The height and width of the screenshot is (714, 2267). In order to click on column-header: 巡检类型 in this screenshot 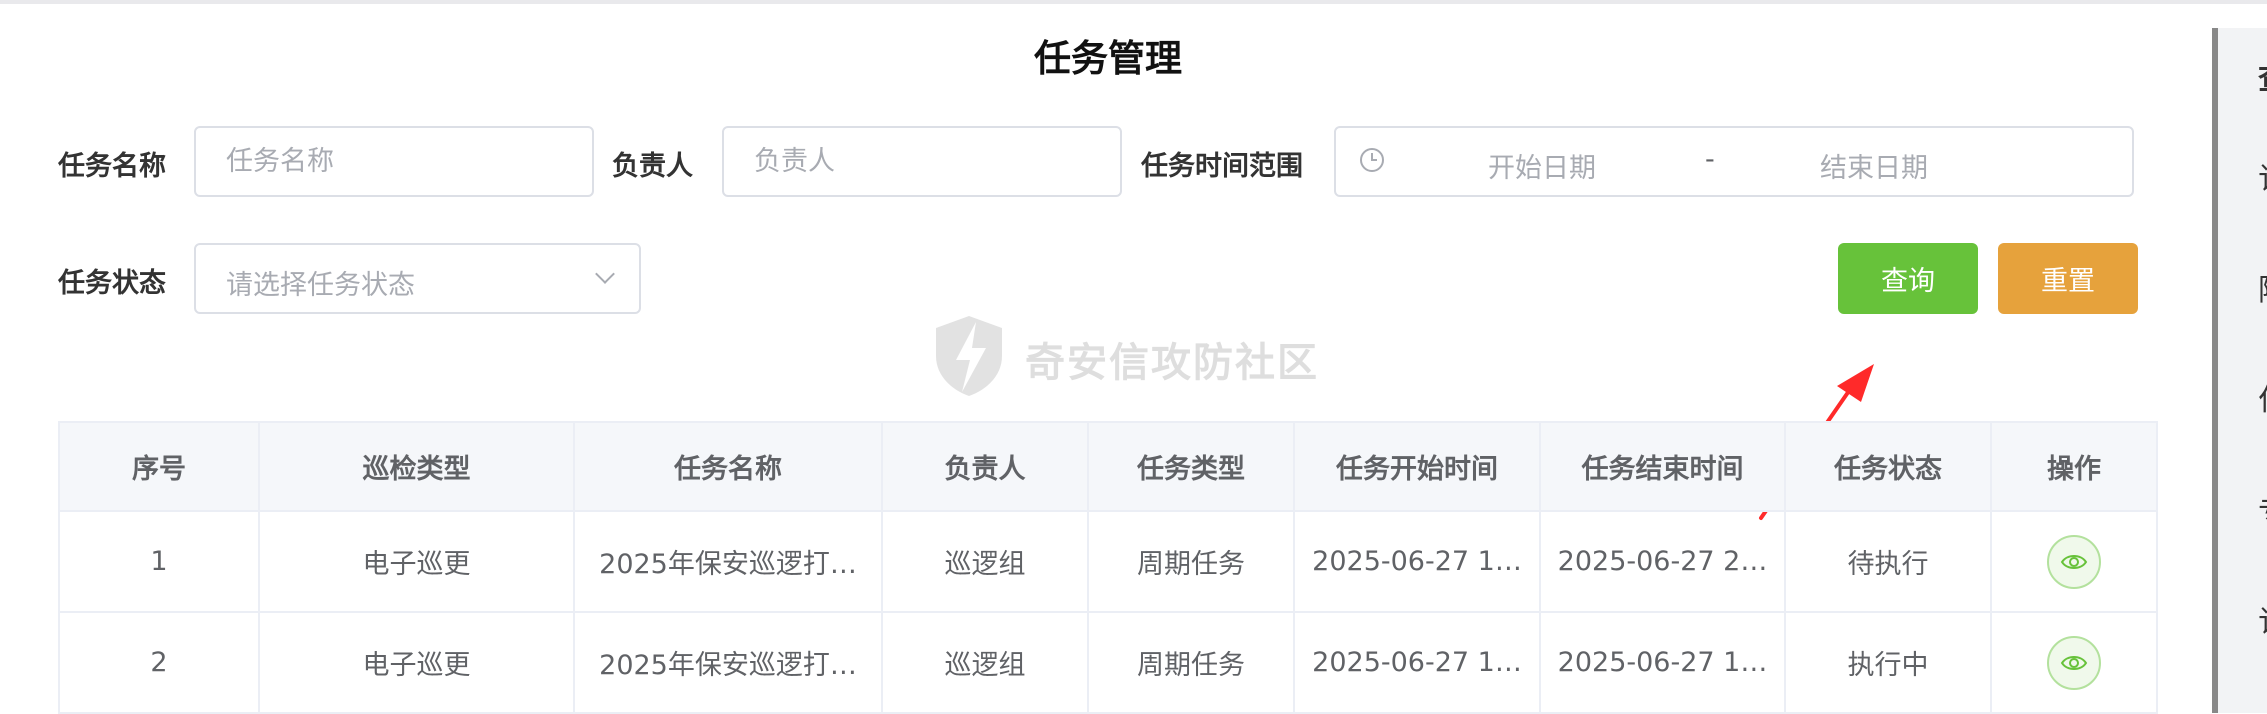, I will do `click(416, 466)`.